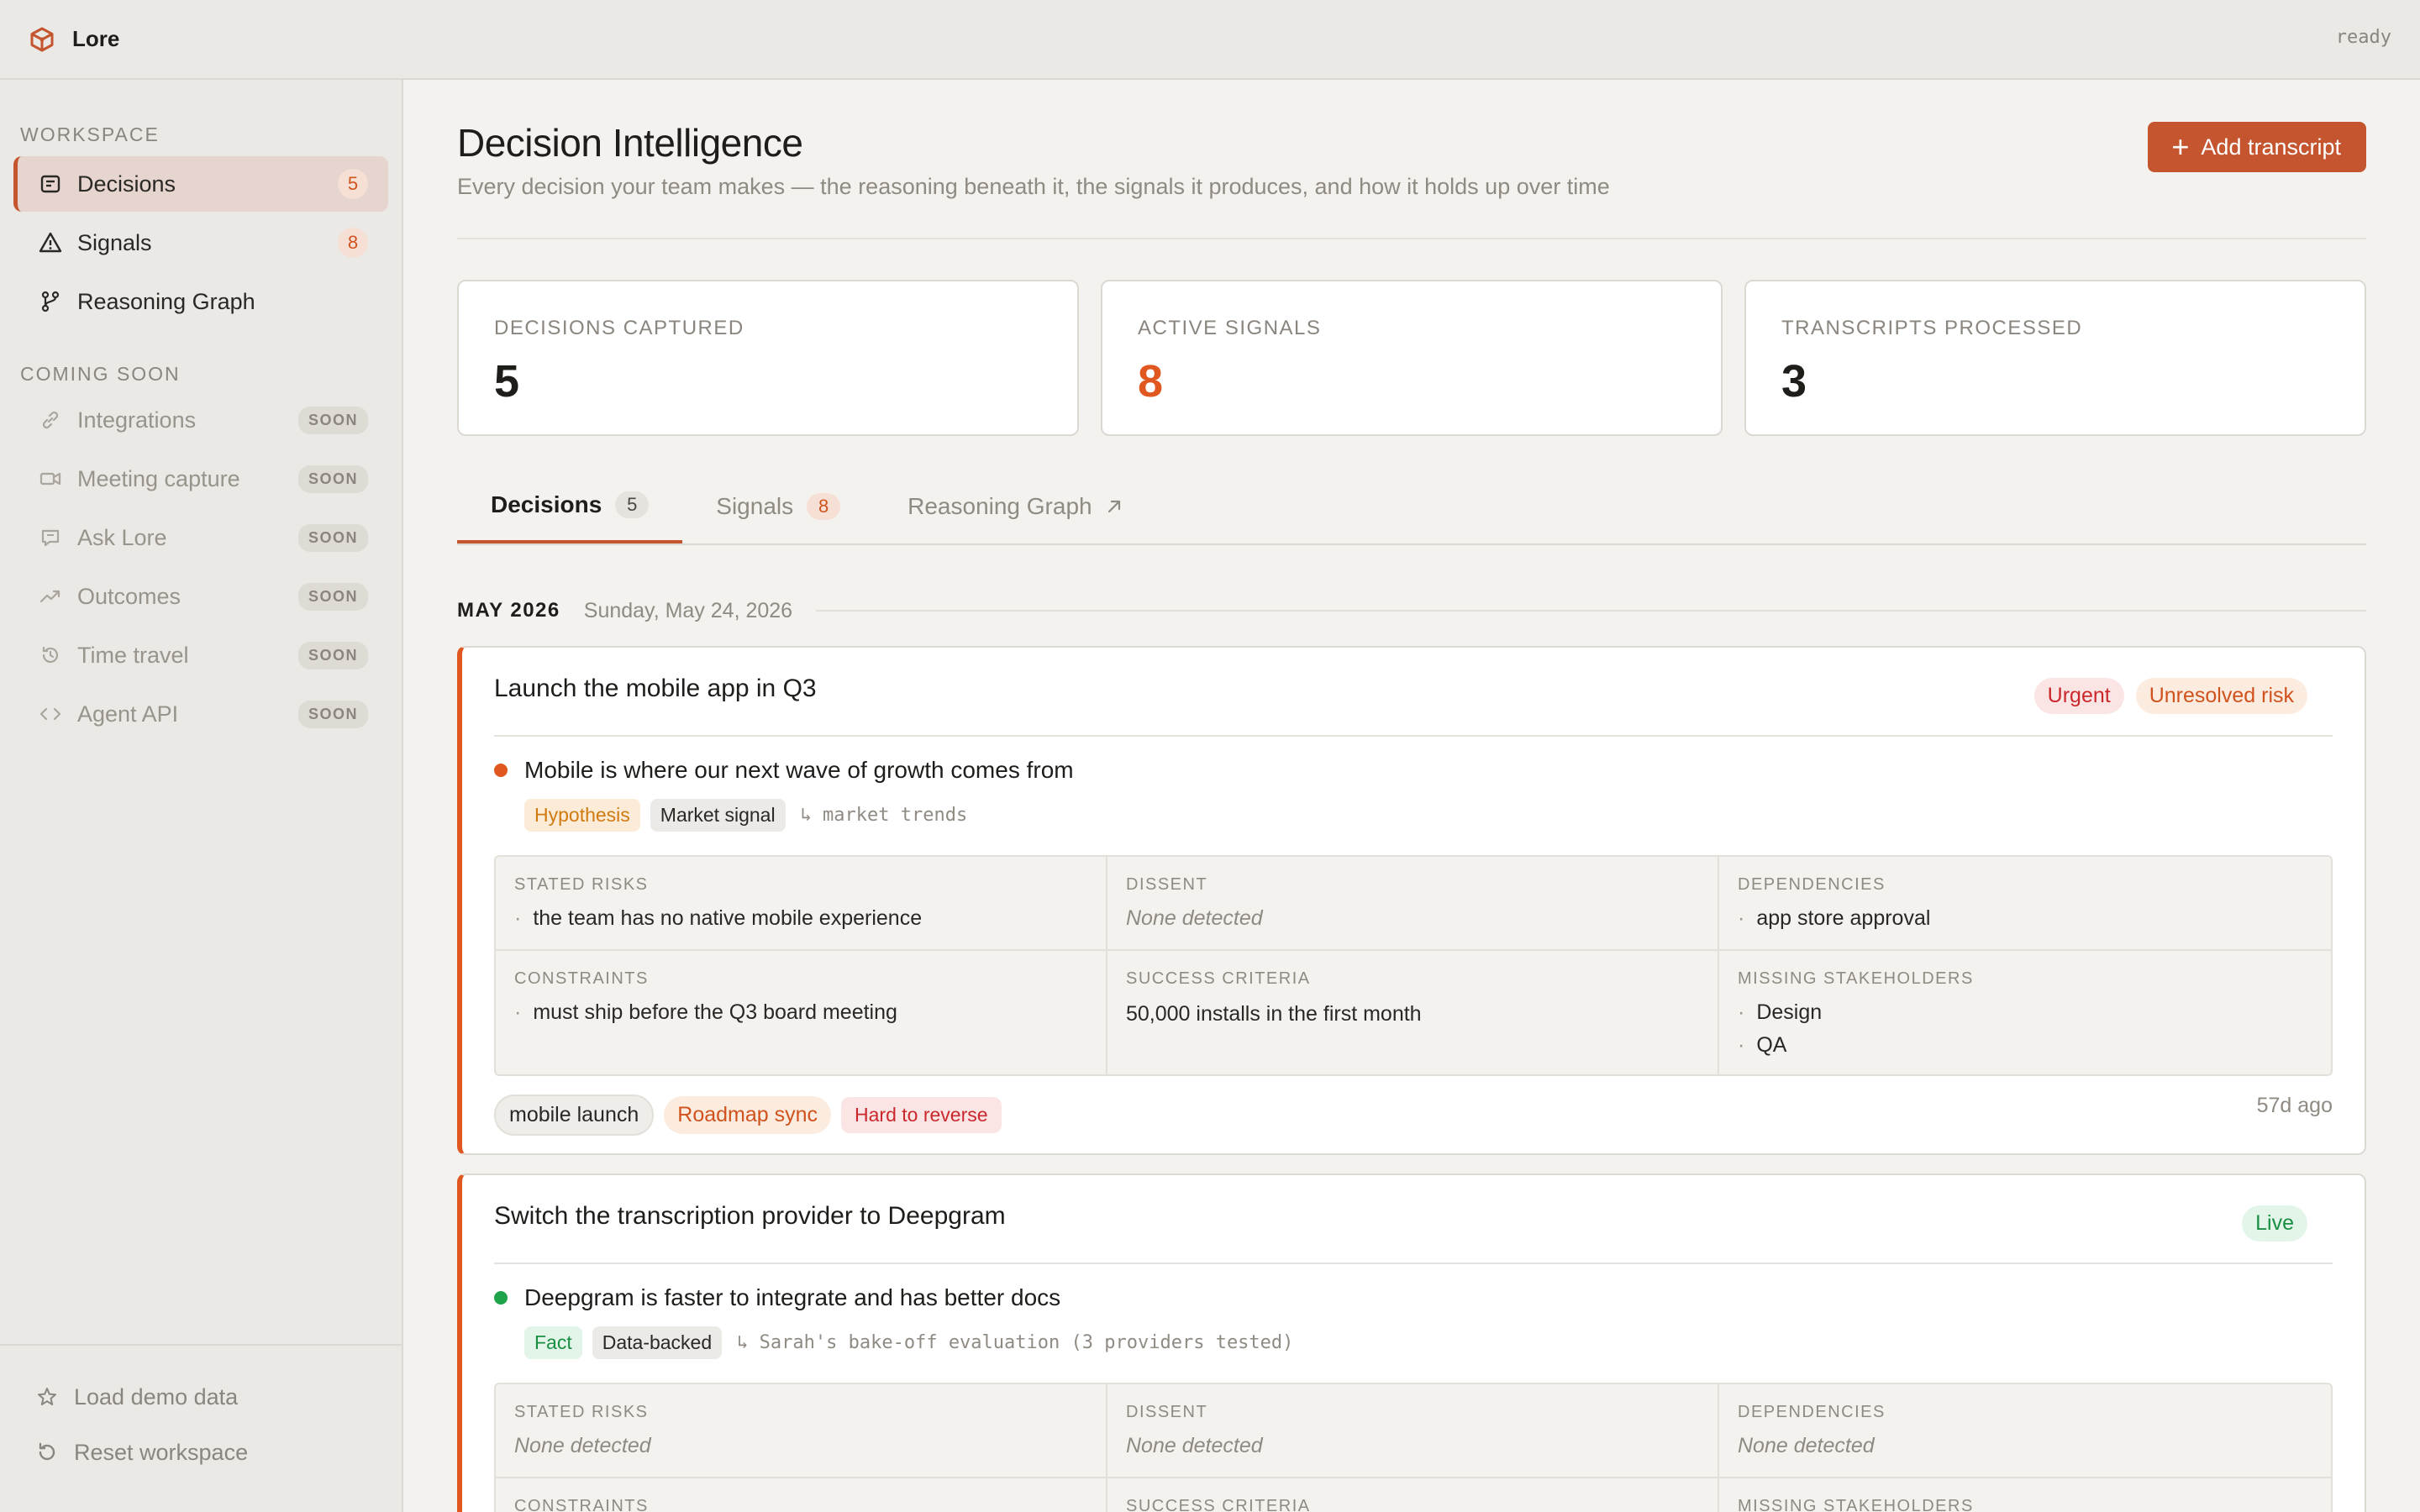 This screenshot has width=2420, height=1512. I want to click on stat-label: ACTIVE SIGNALS, so click(1230, 328).